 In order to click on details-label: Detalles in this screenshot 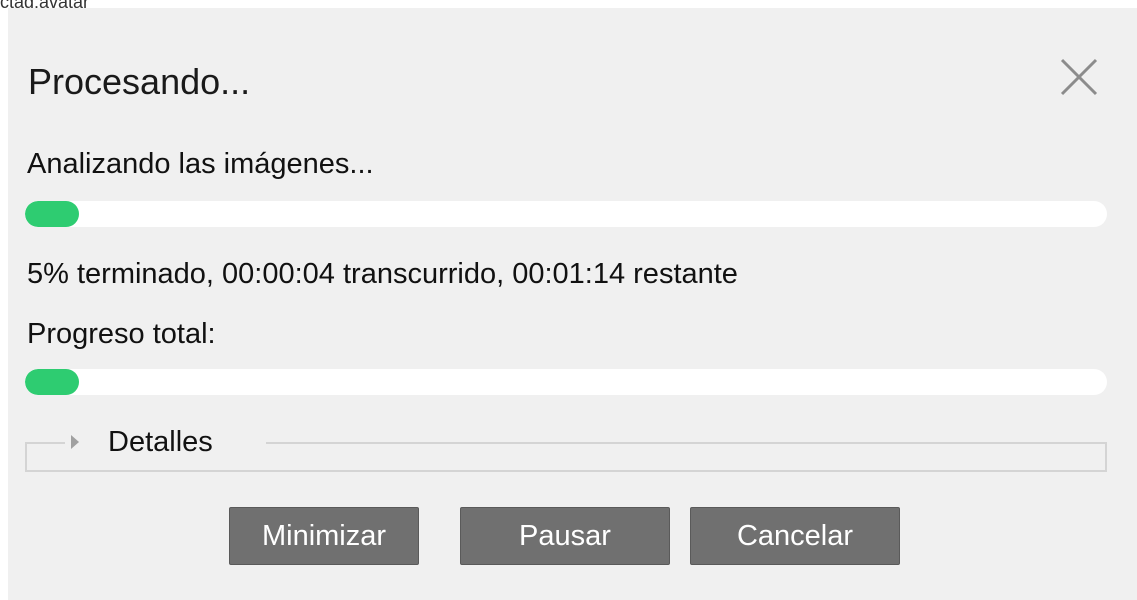, I will do `click(160, 442)`.